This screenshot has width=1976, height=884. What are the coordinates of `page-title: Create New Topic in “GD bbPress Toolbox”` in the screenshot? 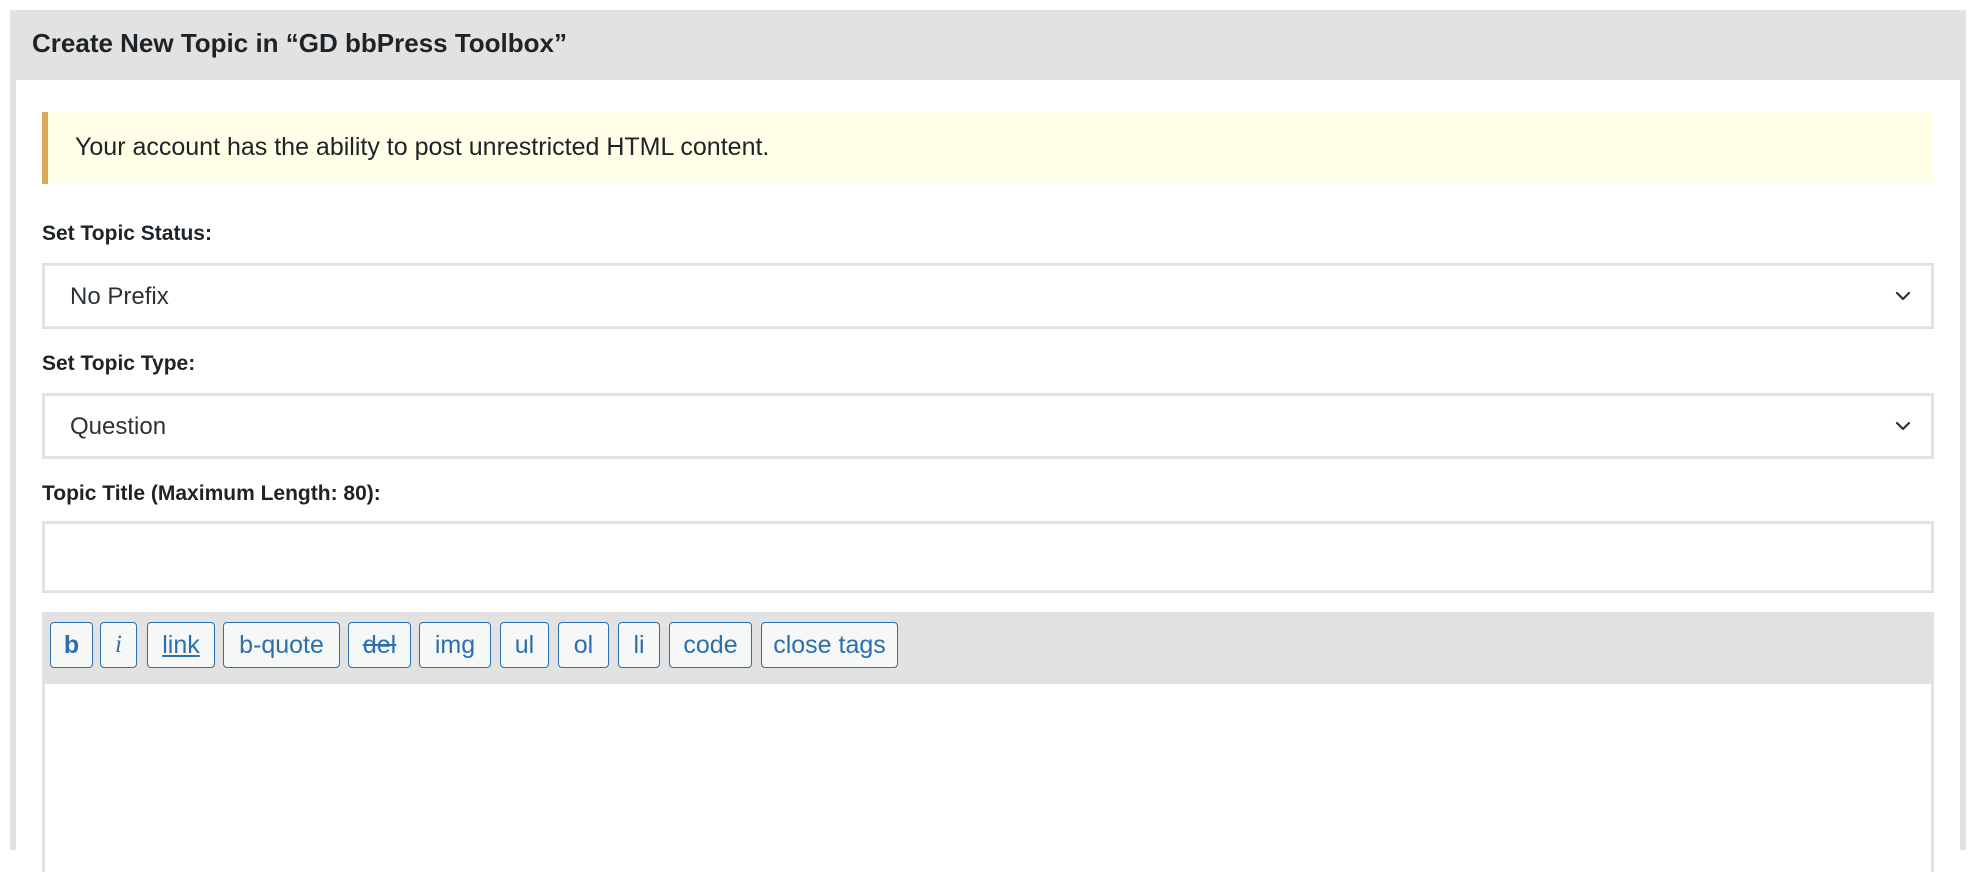 It's located at (300, 43).